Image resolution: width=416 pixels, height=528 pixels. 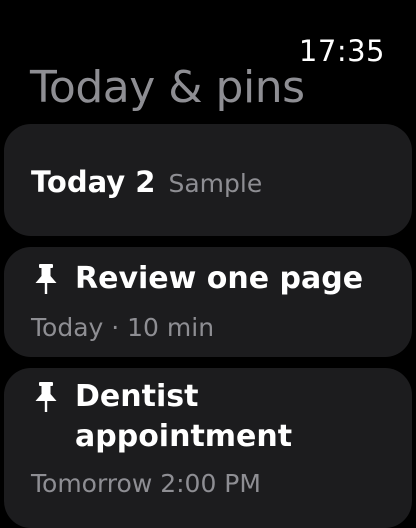 What do you see at coordinates (93, 182) in the screenshot?
I see `today-count-label: Today 2` at bounding box center [93, 182].